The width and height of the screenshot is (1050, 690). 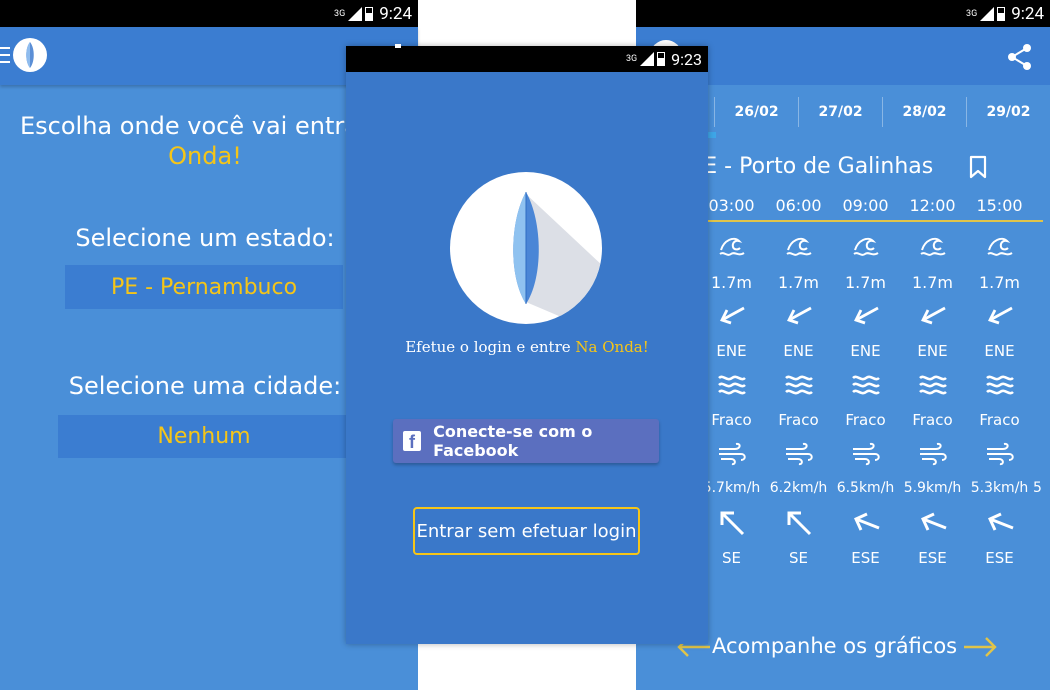 I want to click on time-cell: 06:00, so click(x=798, y=205).